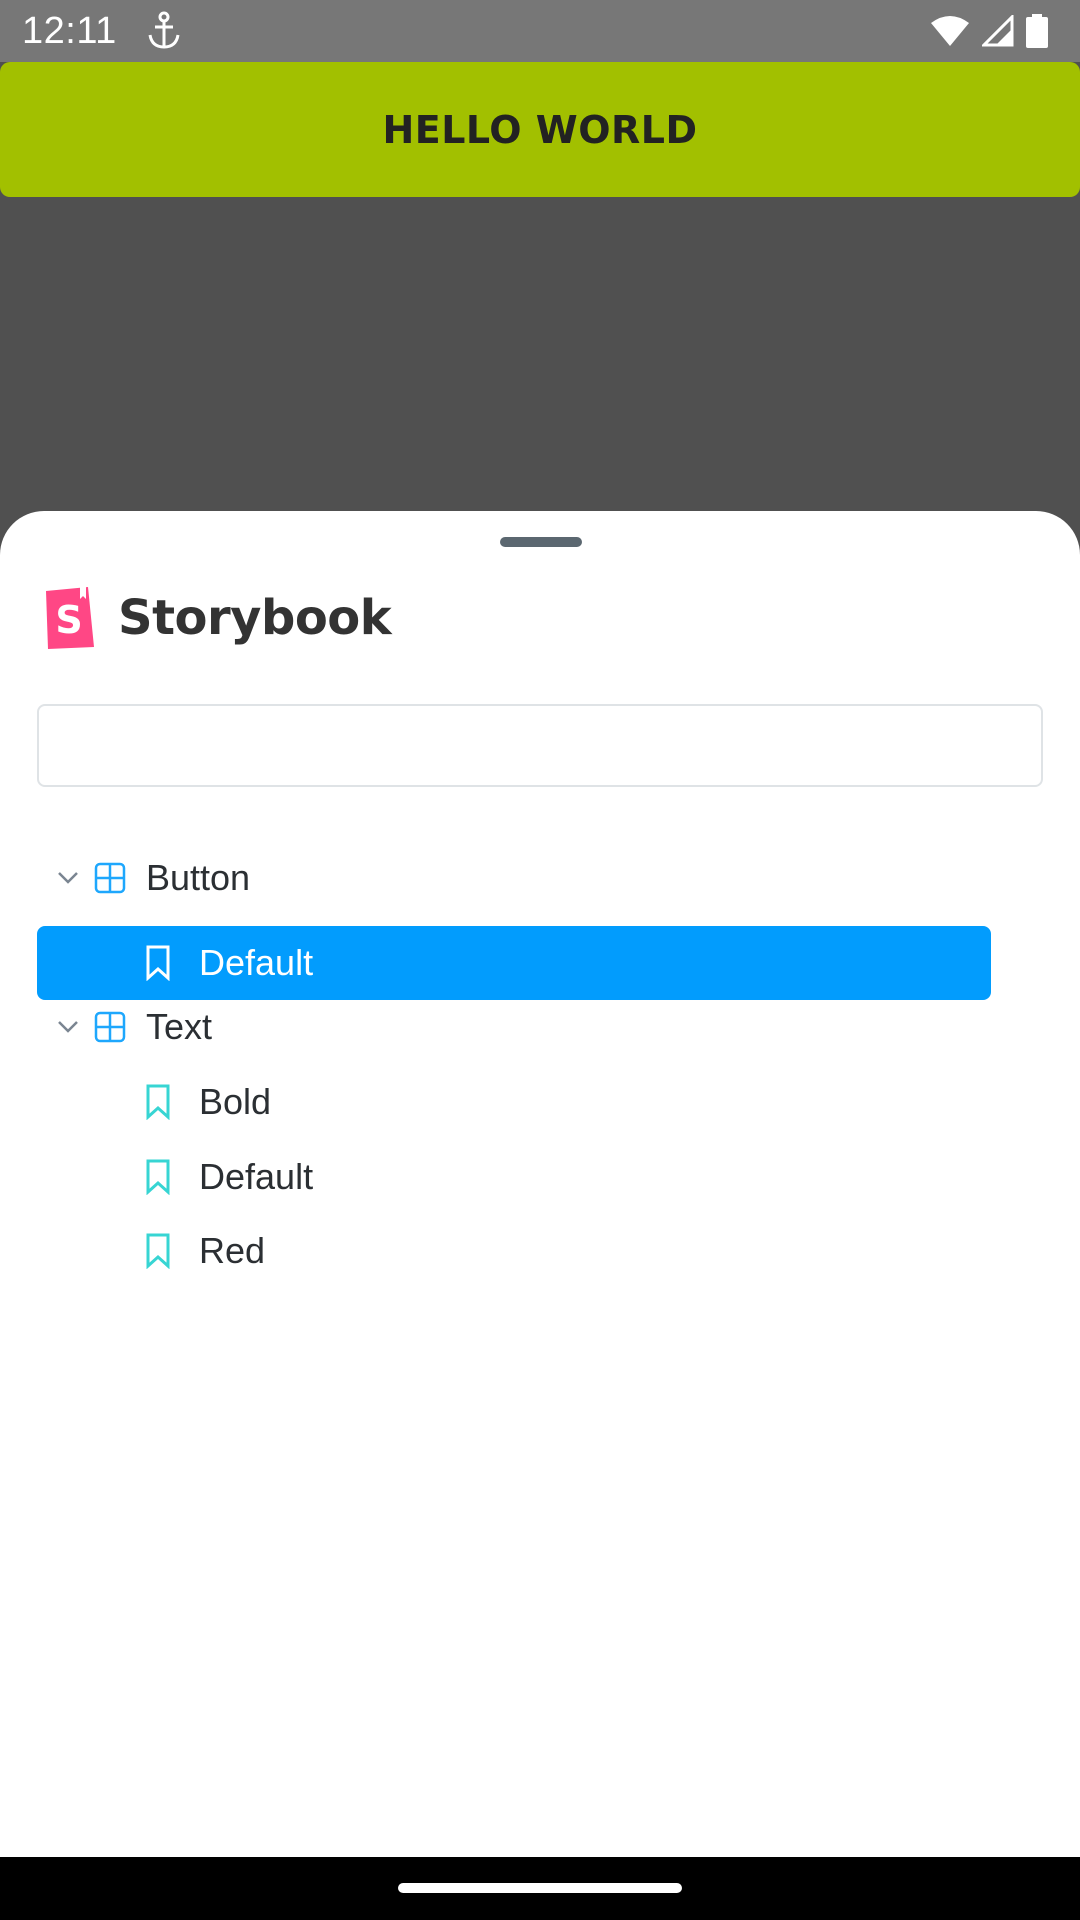 This screenshot has width=1080, height=1920. What do you see at coordinates (235, 1101) in the screenshot?
I see `story-label: Bold` at bounding box center [235, 1101].